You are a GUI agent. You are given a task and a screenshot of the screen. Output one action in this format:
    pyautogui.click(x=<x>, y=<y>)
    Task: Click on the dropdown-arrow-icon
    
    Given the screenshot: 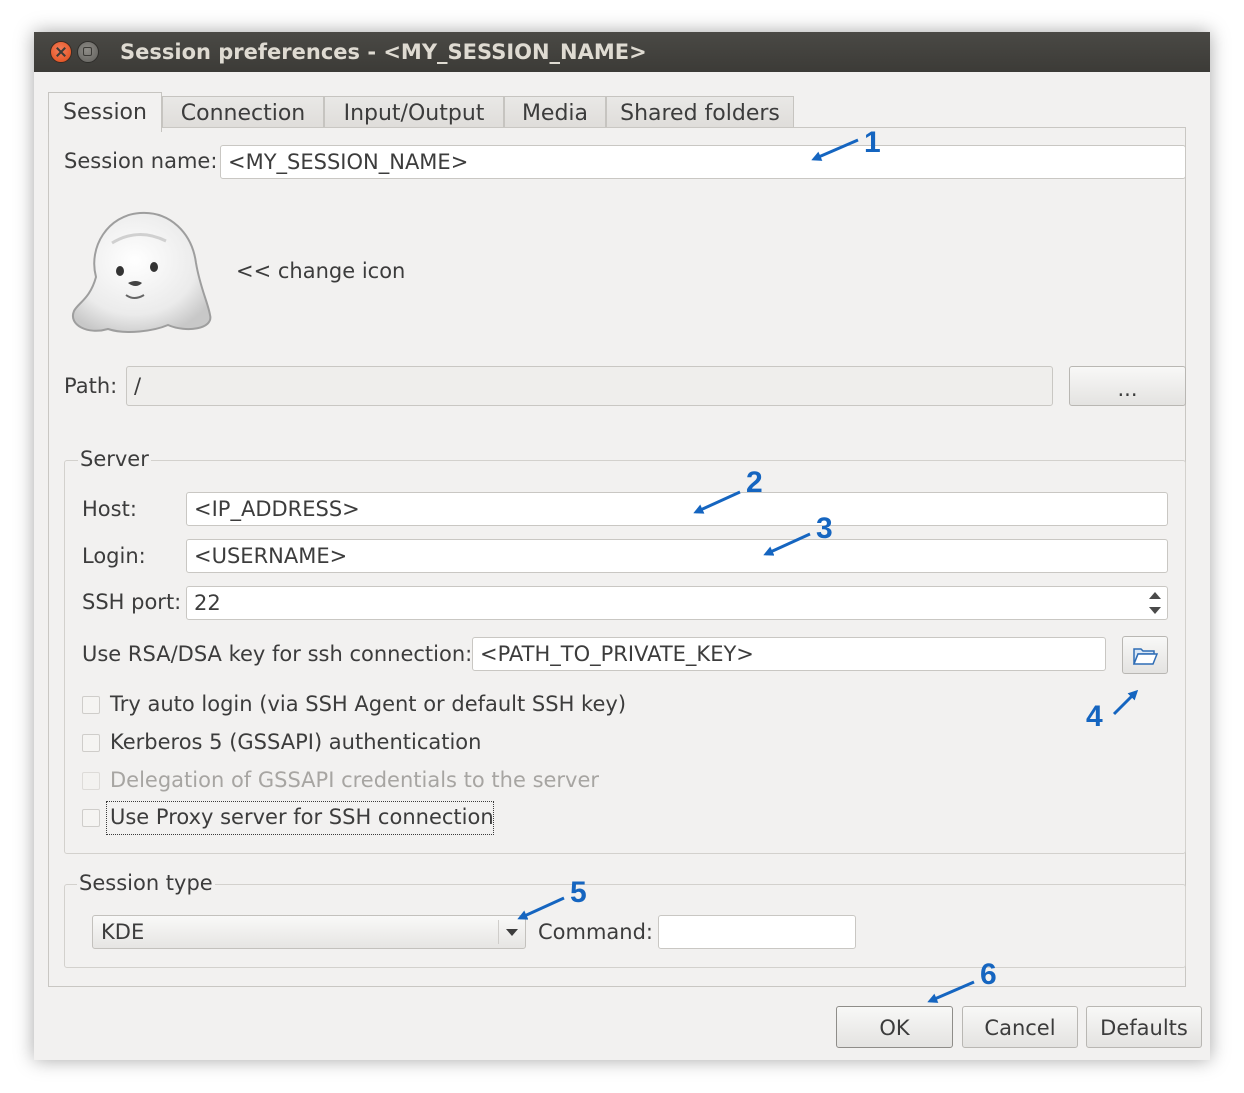 What is the action you would take?
    pyautogui.click(x=512, y=932)
    